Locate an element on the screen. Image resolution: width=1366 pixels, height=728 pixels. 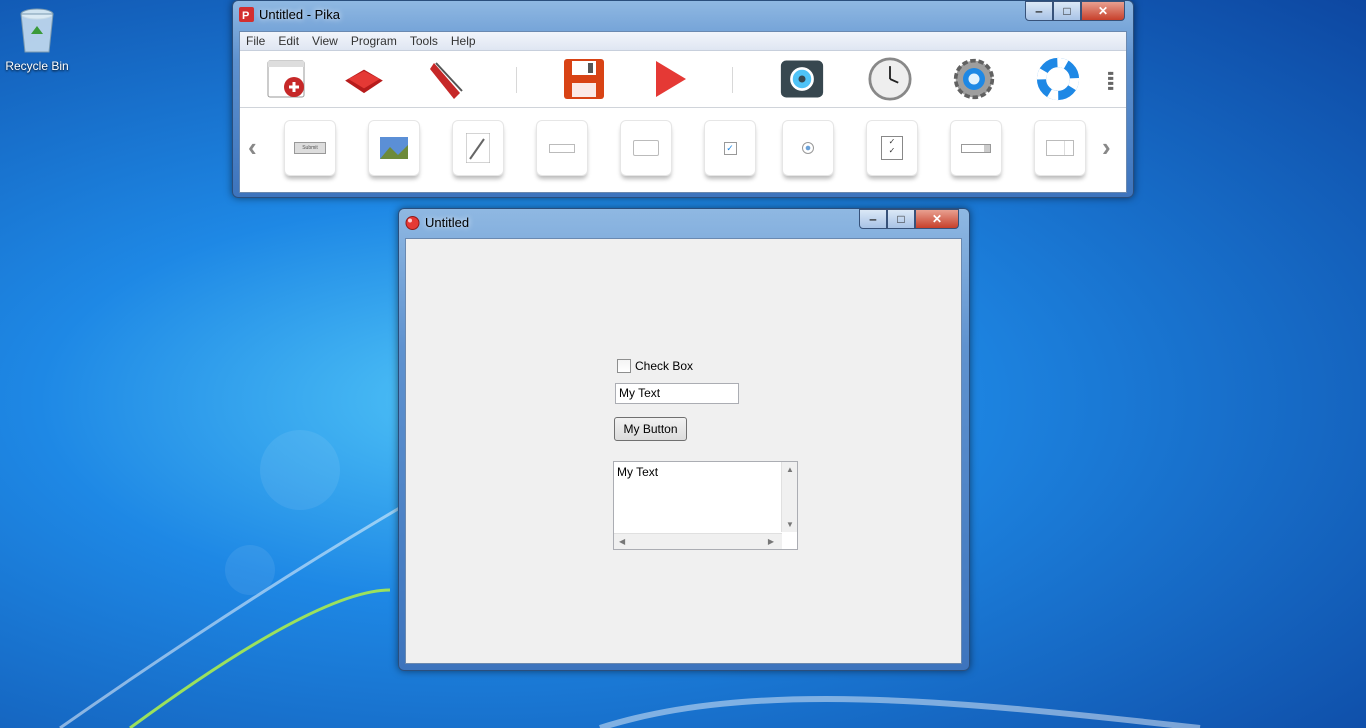
run-button is located at coordinates (668, 79).